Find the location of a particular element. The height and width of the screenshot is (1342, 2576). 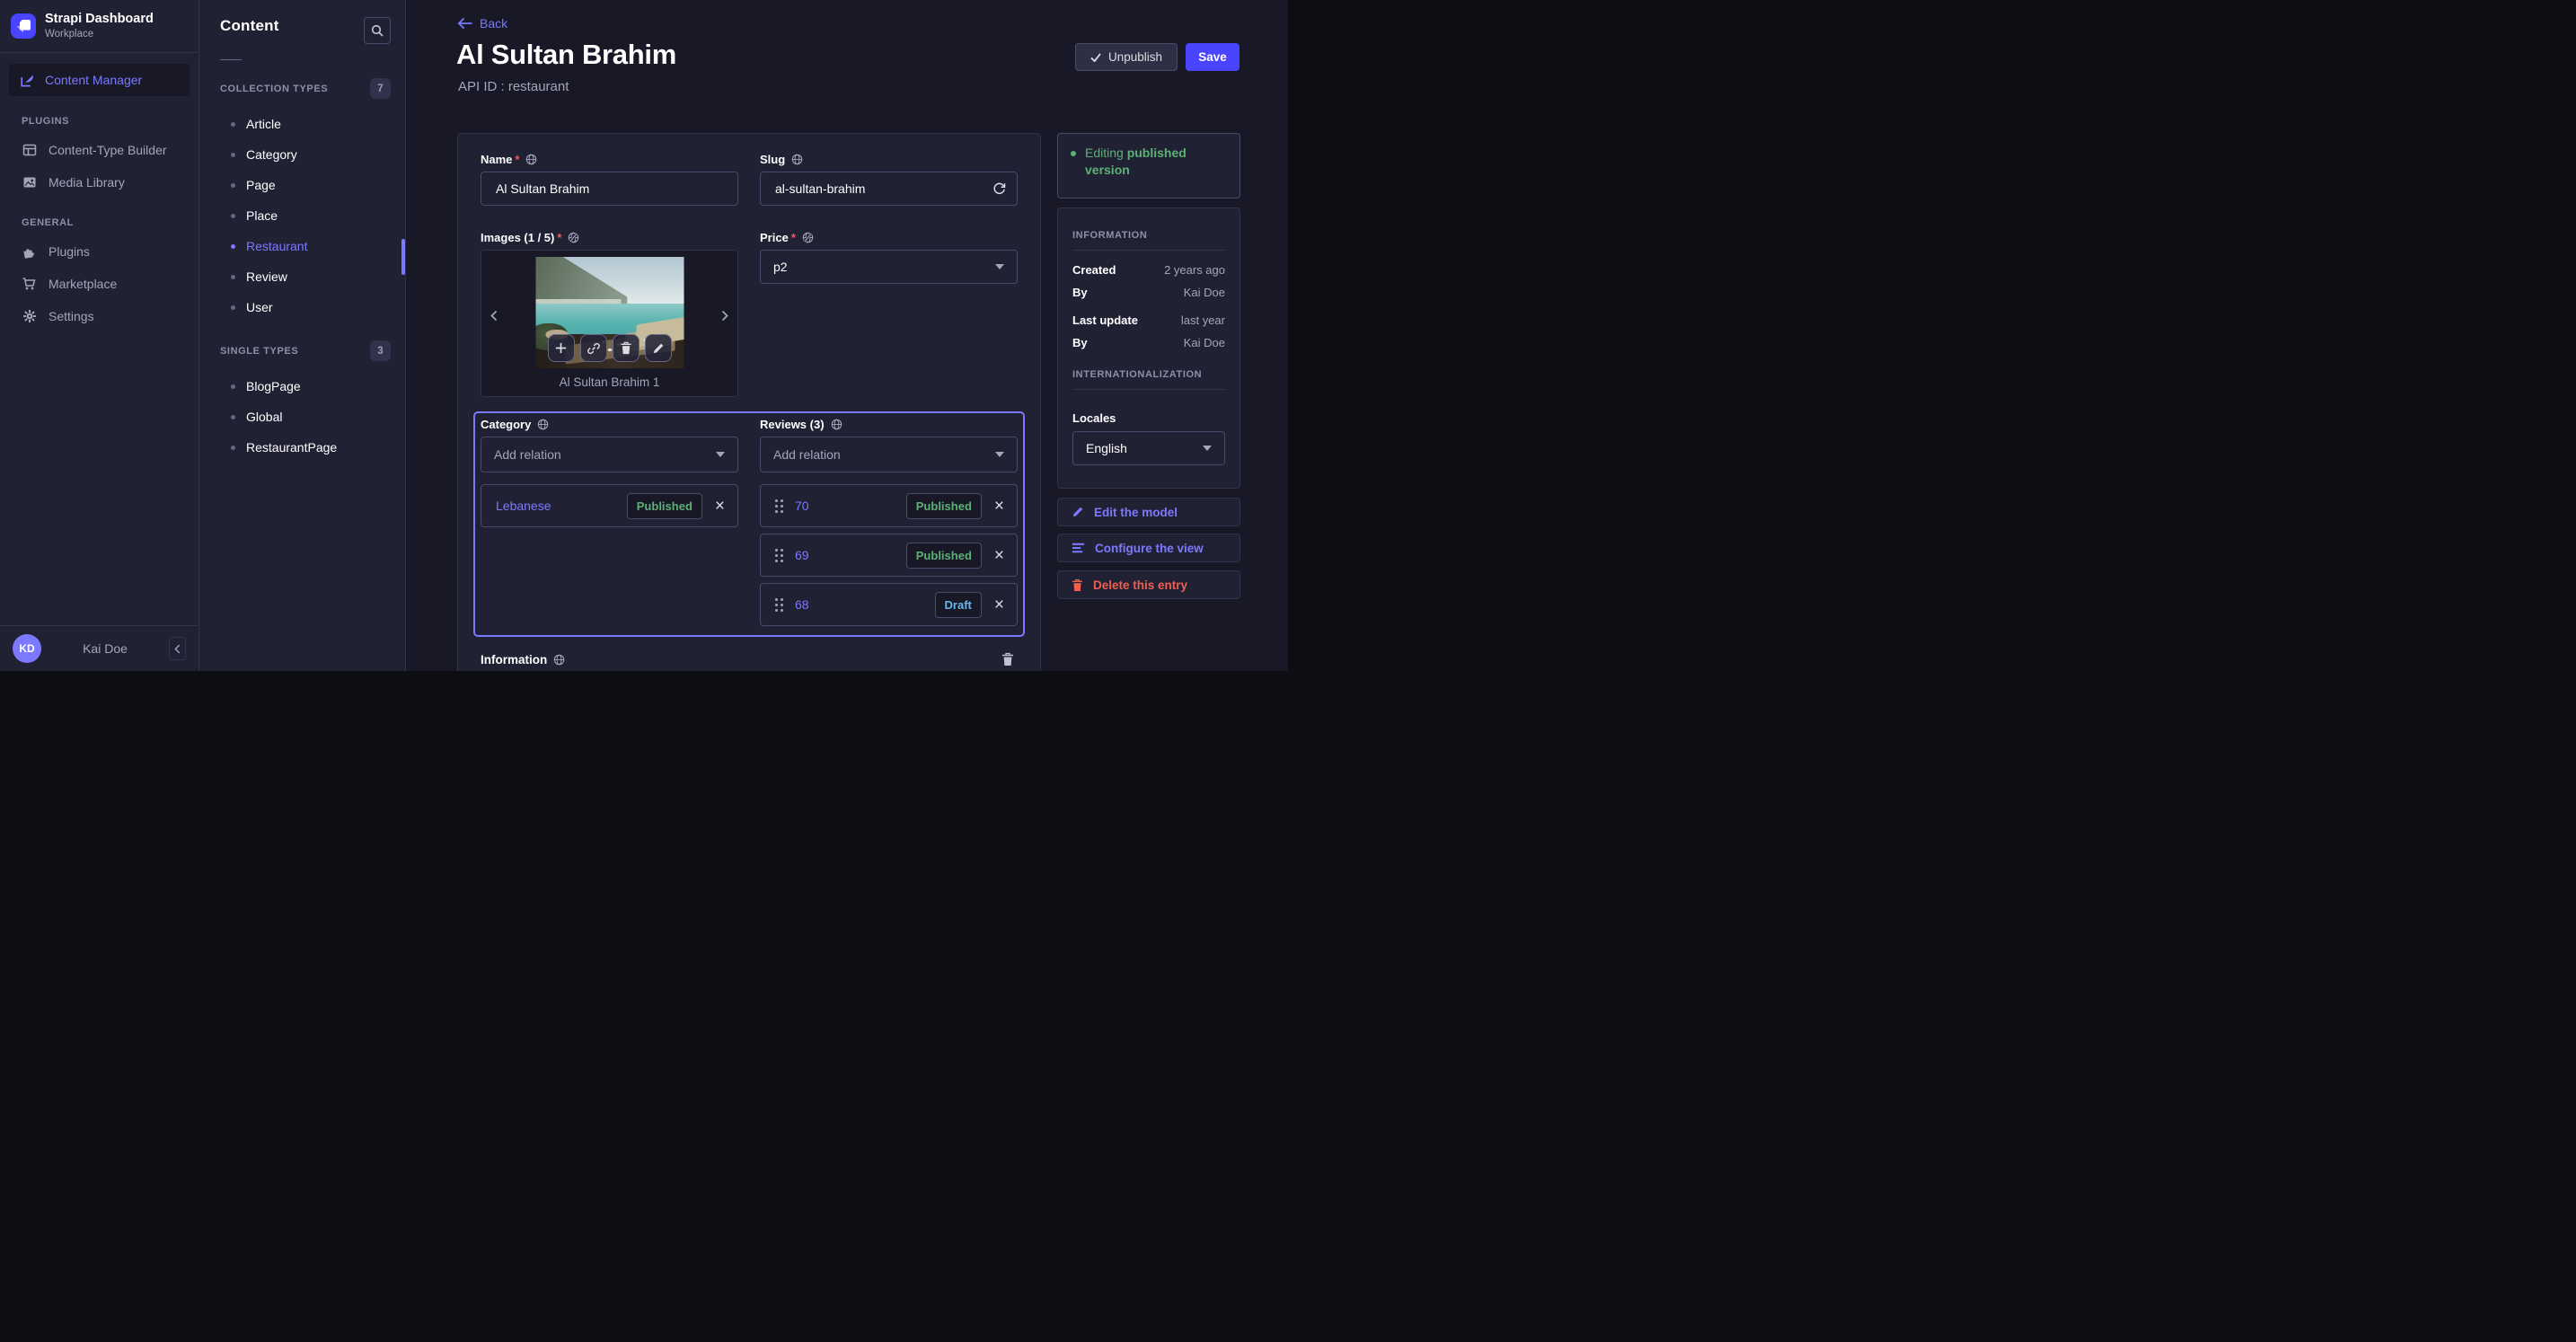

relation-link: 70 is located at coordinates (850, 506).